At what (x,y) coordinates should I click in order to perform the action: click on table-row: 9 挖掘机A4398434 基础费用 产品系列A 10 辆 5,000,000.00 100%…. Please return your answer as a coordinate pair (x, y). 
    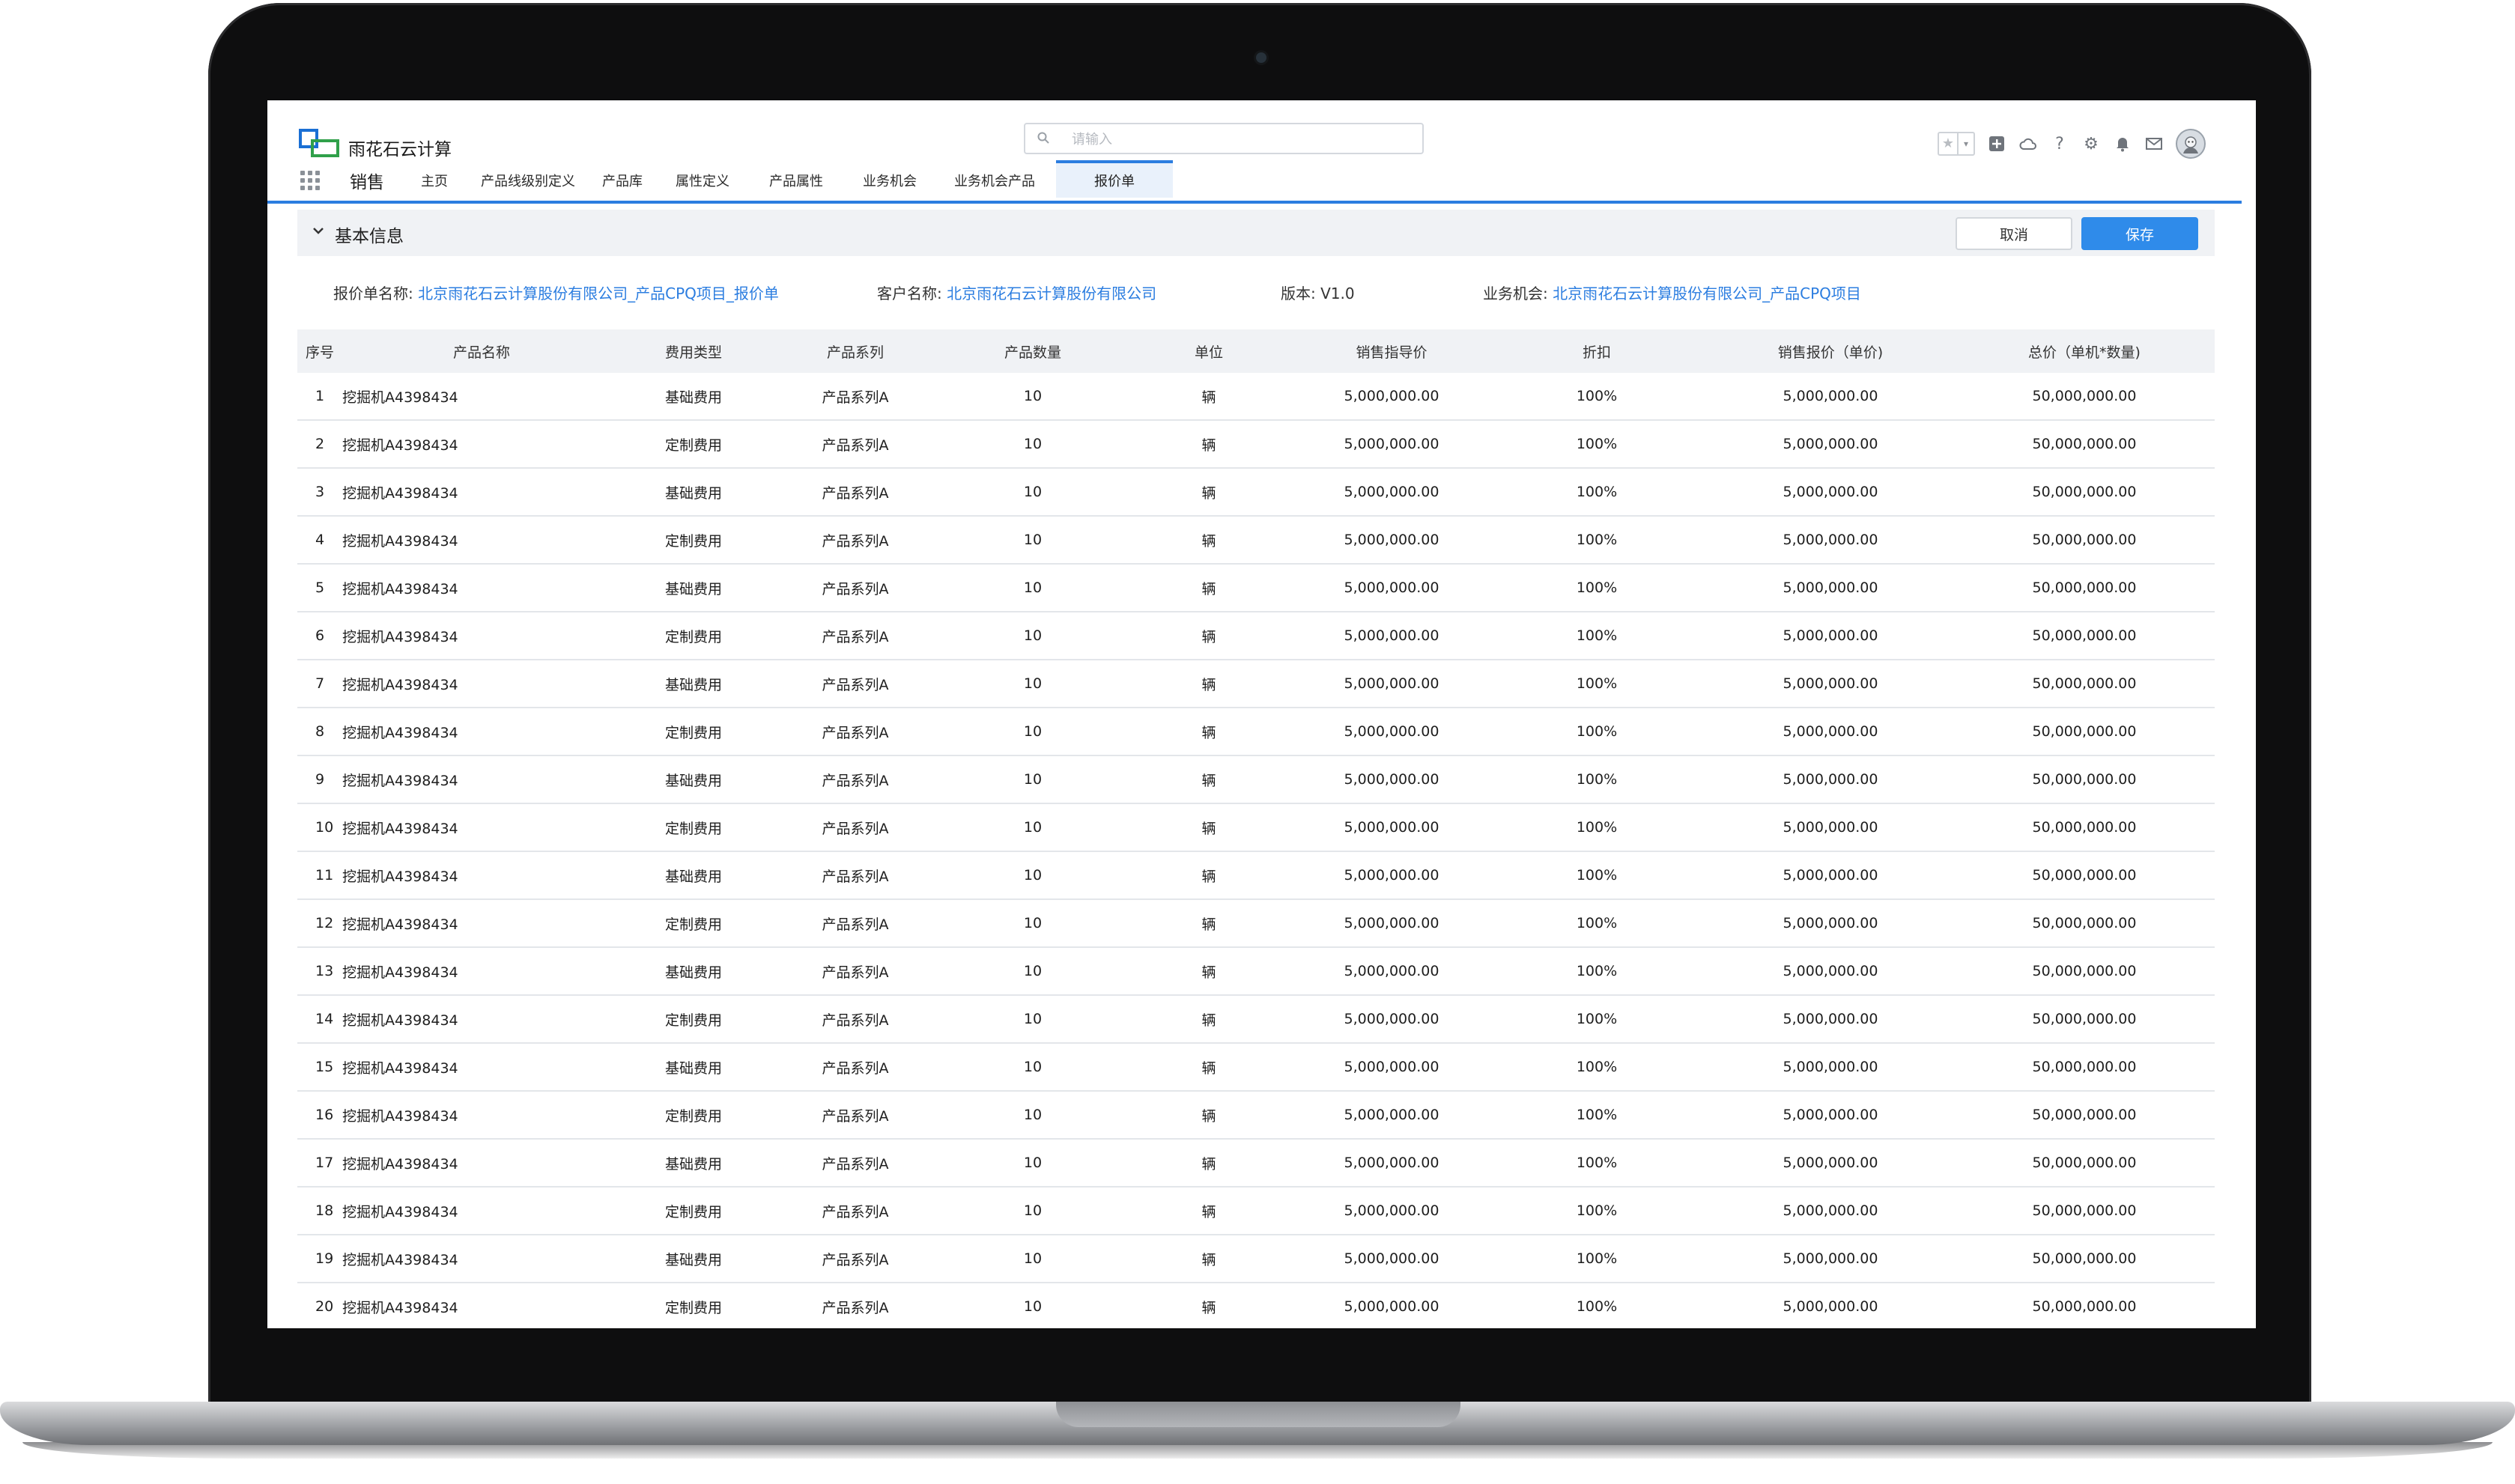
    Looking at the image, I should click on (1256, 779).